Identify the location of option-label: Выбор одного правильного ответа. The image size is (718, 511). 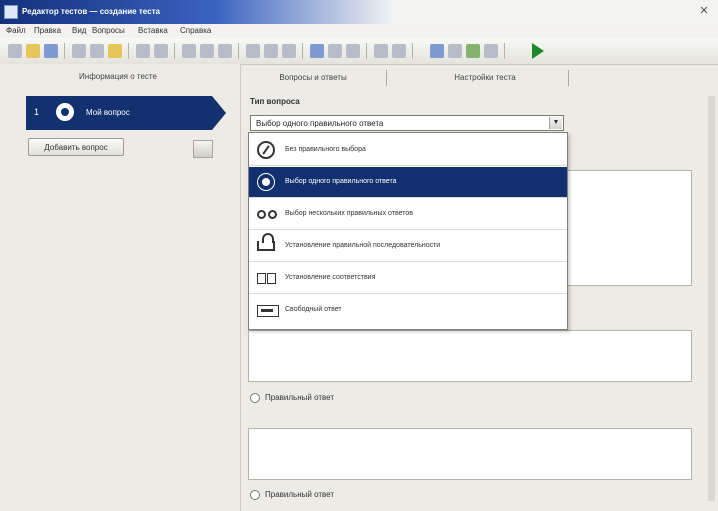
(341, 181).